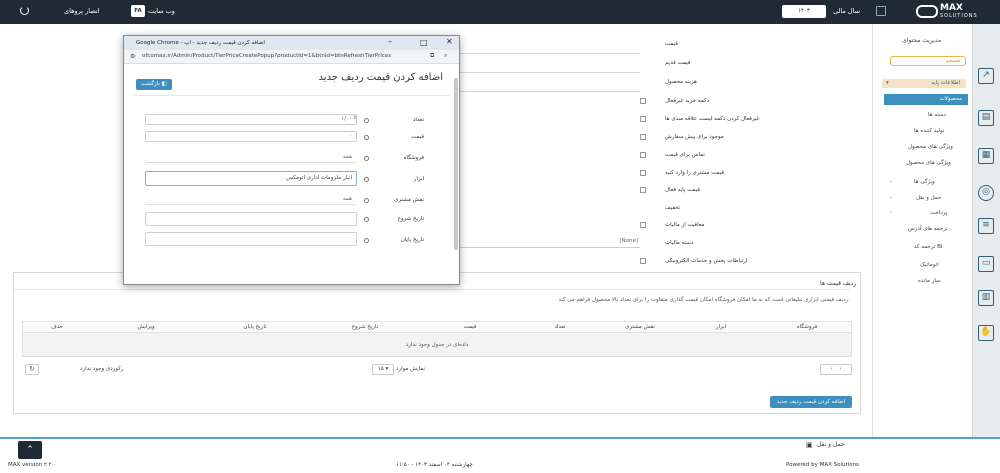  I want to click on store-icon: ▤, so click(986, 118).